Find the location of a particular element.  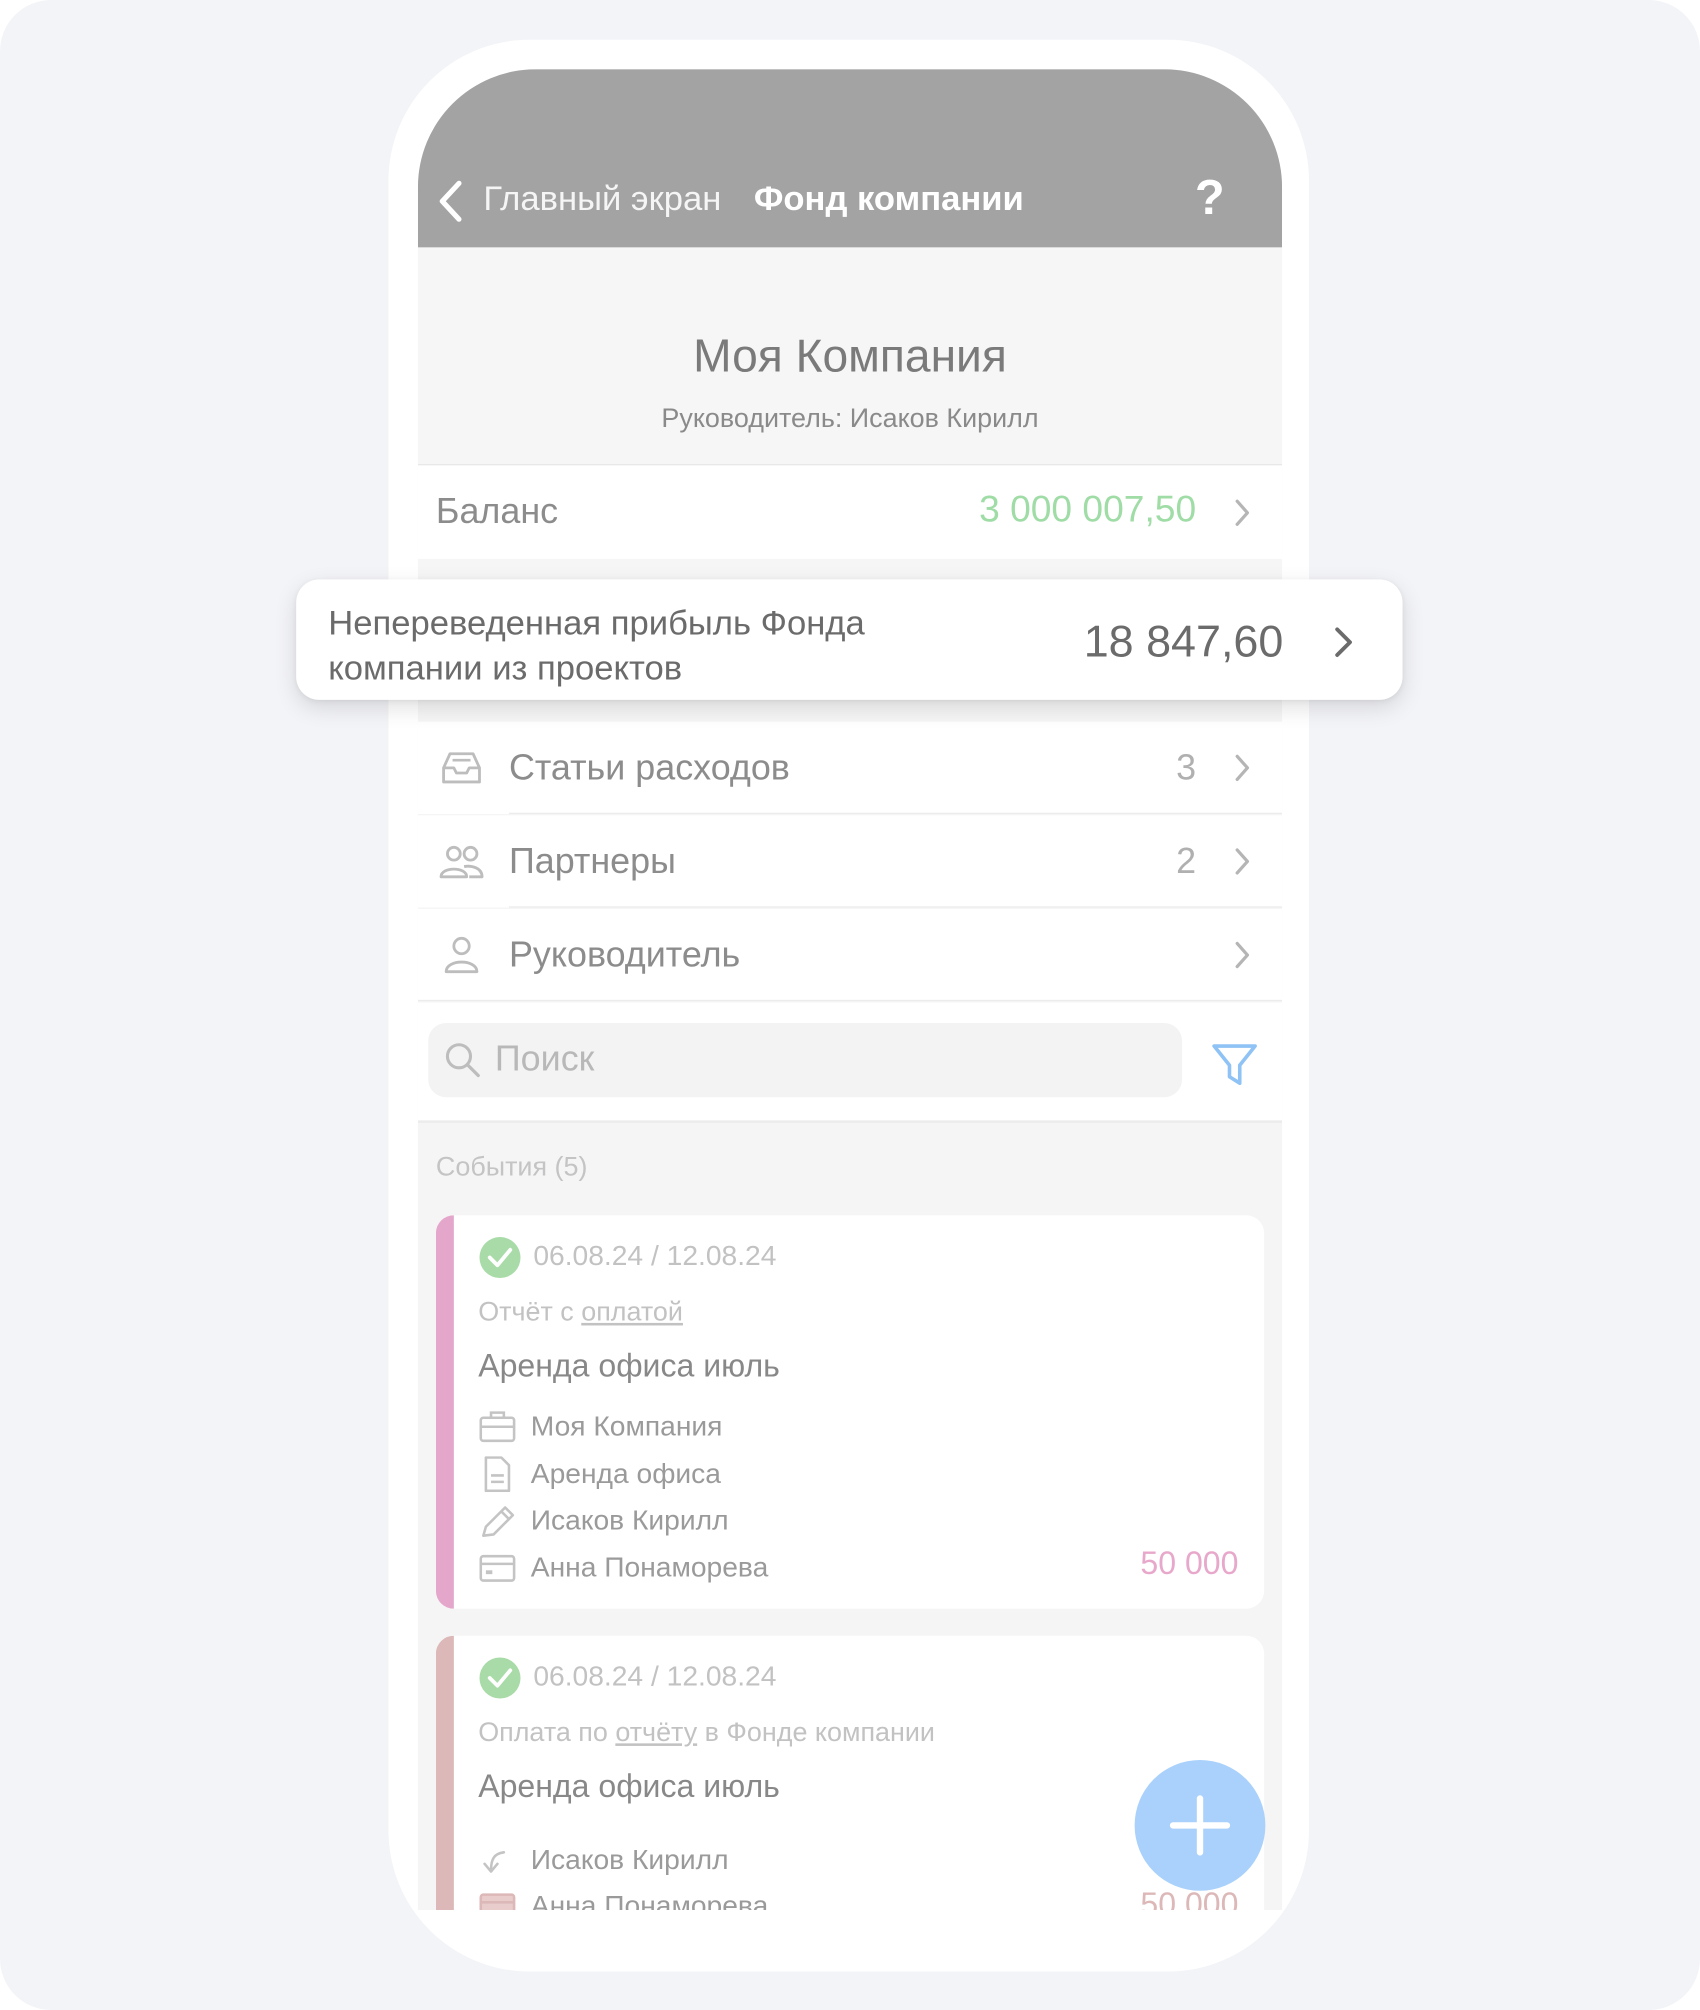

search-bar: Поиск is located at coordinates (850, 1062).